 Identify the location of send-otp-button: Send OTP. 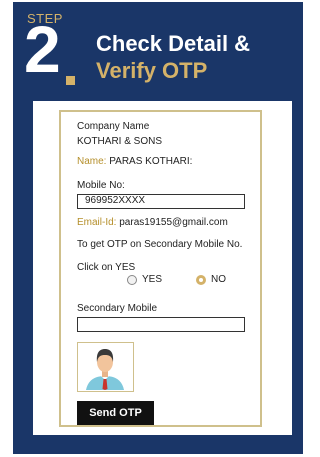
(115, 413).